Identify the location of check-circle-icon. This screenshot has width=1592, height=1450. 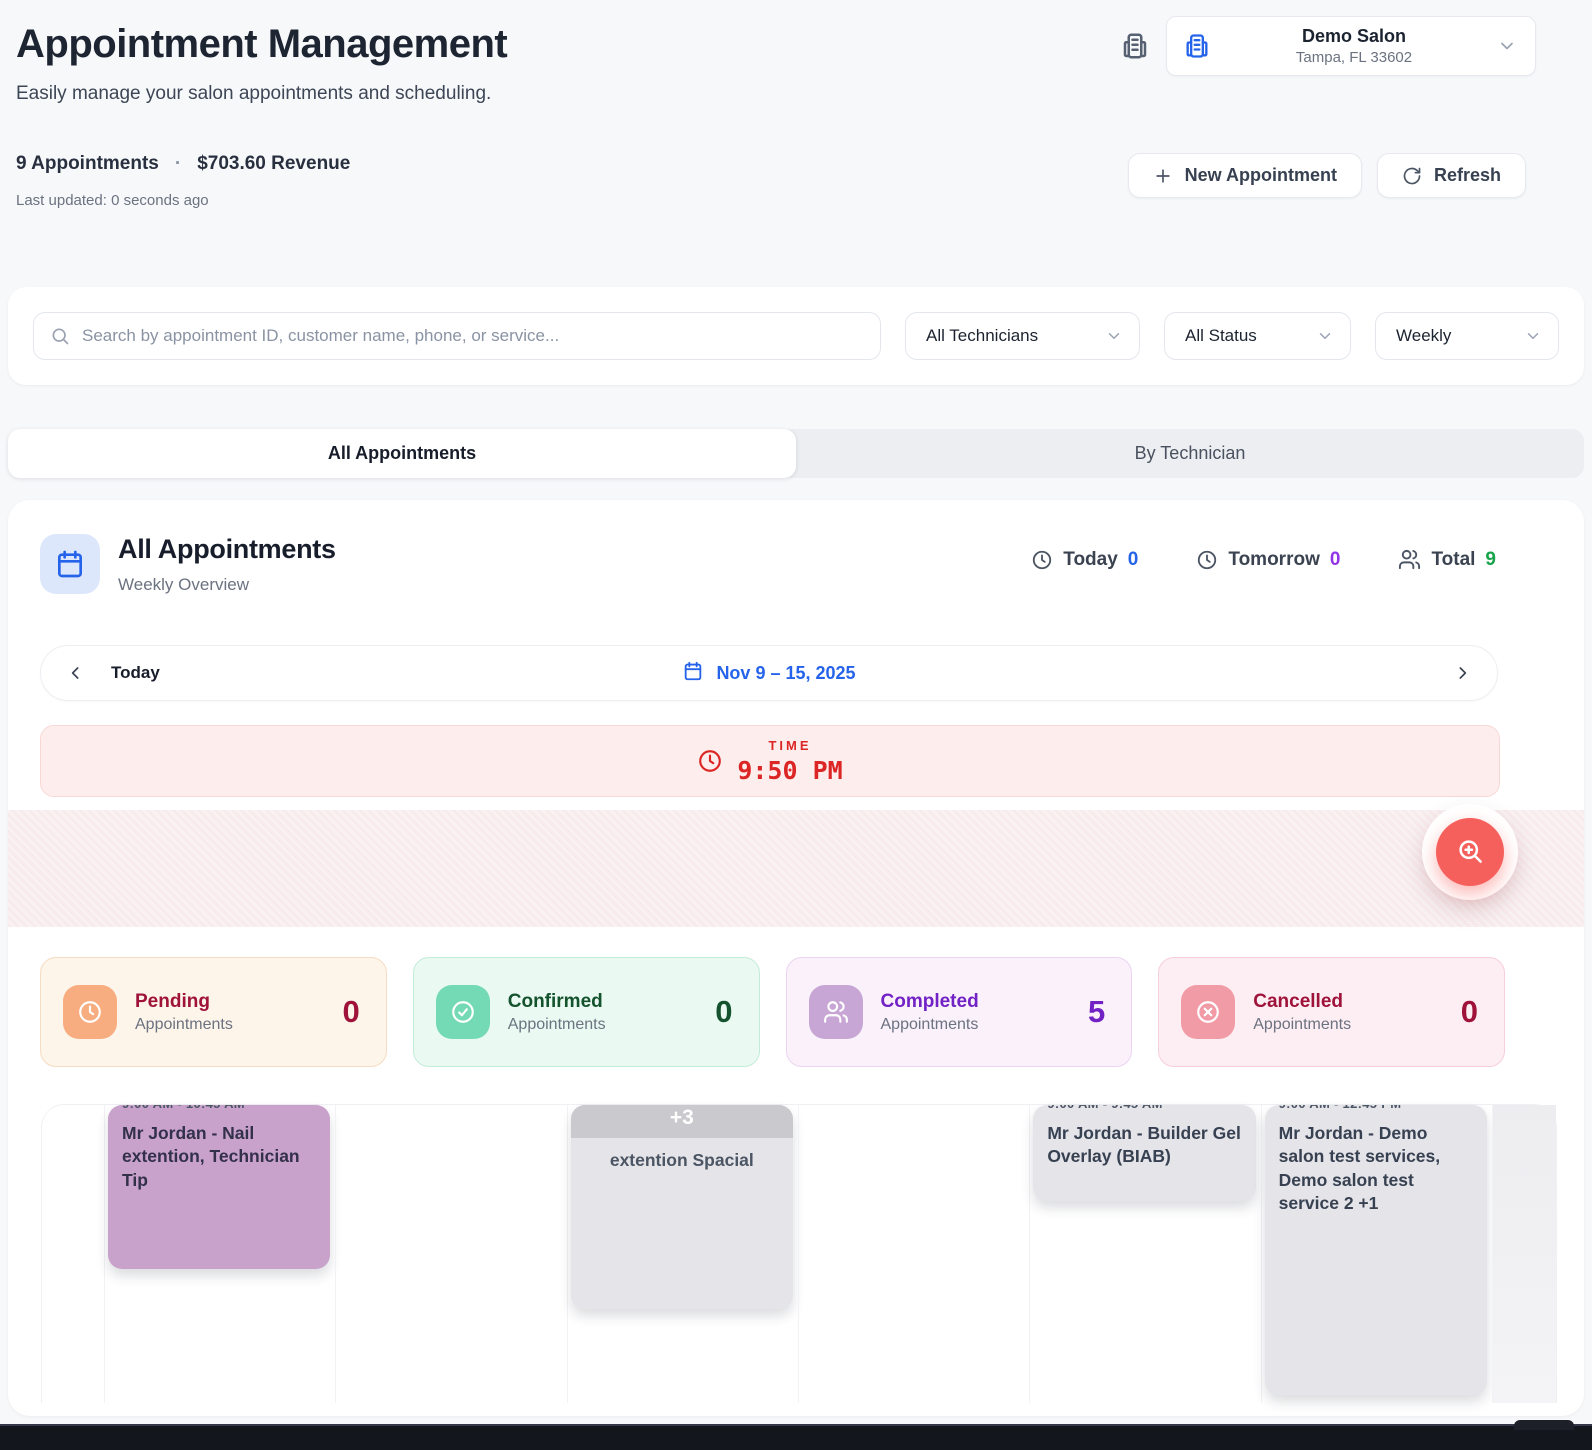
(462, 1012).